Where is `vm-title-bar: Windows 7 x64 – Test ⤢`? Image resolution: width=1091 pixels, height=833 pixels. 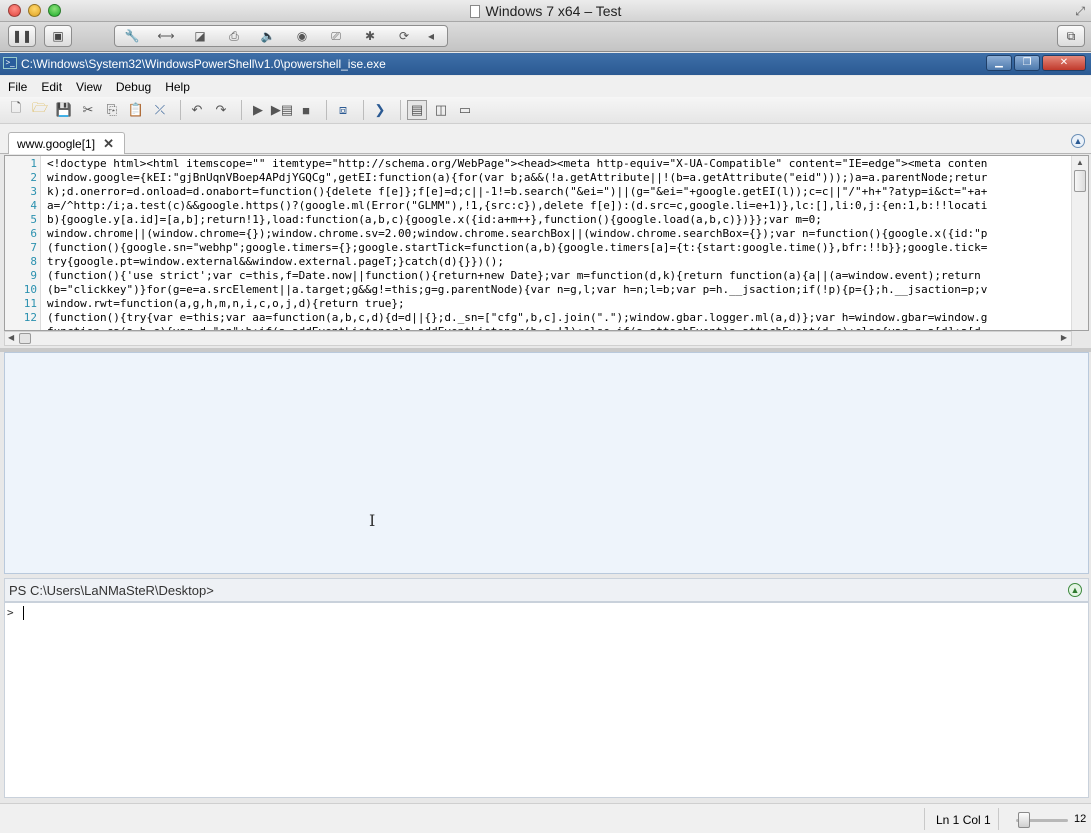
vm-title-bar: Windows 7 x64 – Test ⤢ is located at coordinates (545, 11).